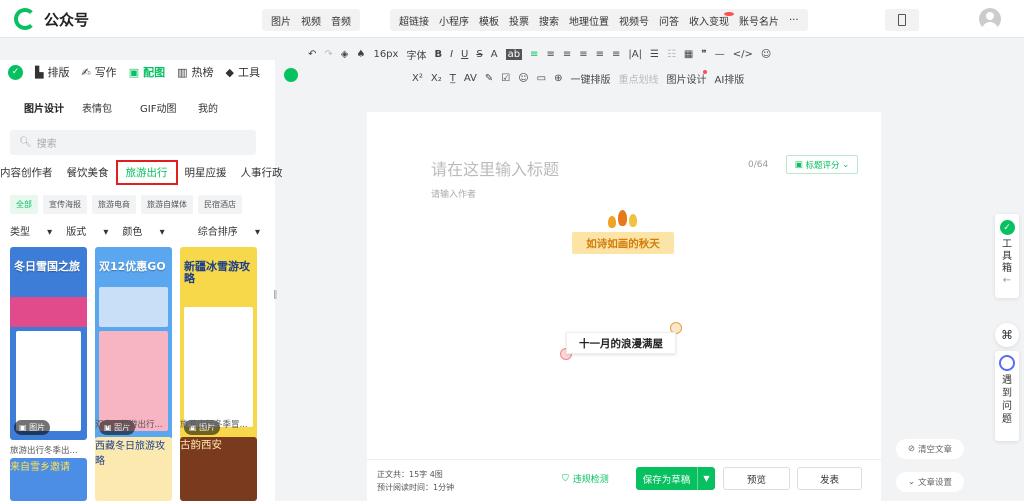  I want to click on title-input: 请在这里输入标题, so click(495, 168).